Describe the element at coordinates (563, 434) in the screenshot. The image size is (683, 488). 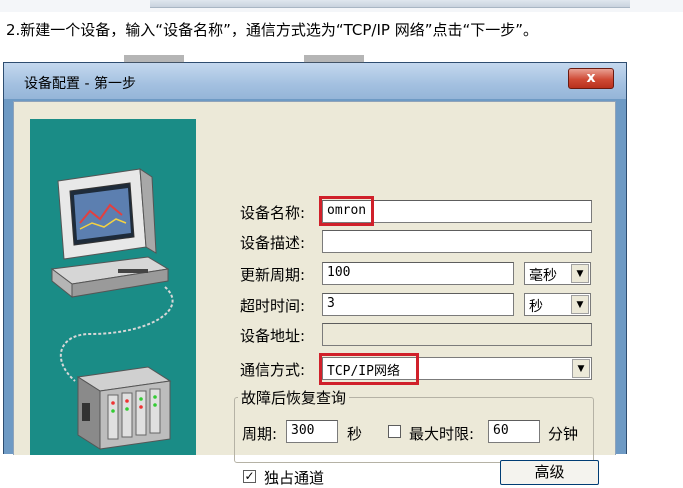
I see `max-time-unit: 分钟` at that location.